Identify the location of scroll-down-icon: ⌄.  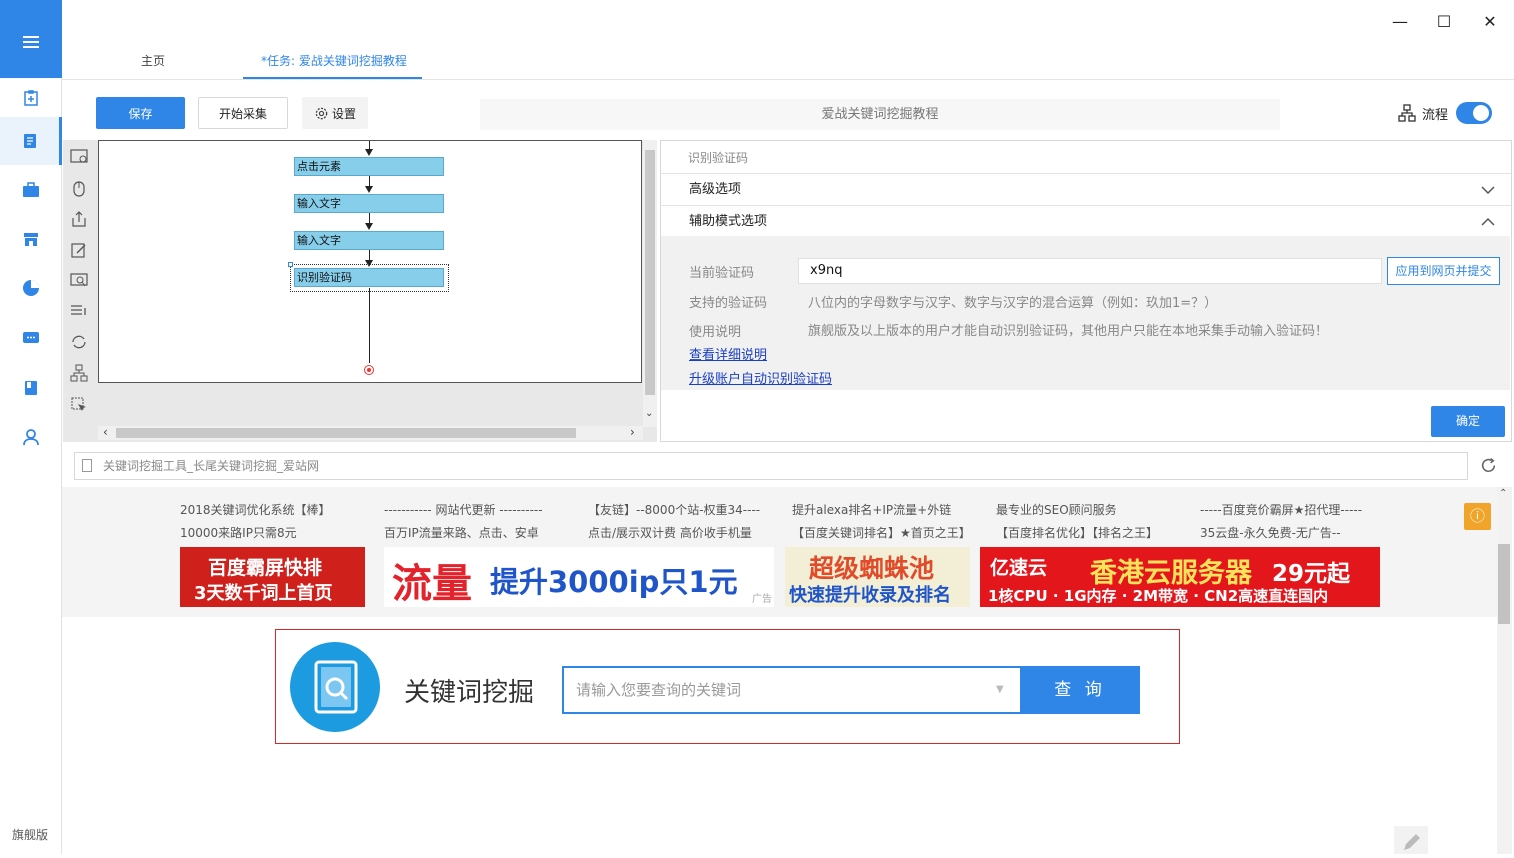
(649, 413).